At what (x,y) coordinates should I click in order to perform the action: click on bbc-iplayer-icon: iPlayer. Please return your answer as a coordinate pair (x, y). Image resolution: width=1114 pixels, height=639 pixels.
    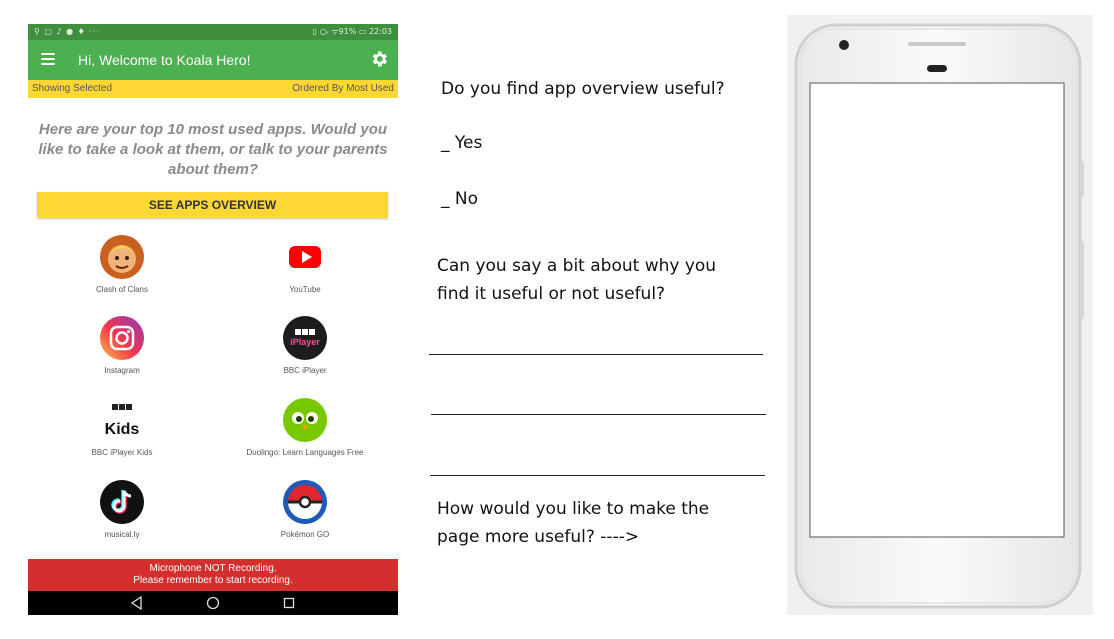
    Looking at the image, I should click on (305, 338).